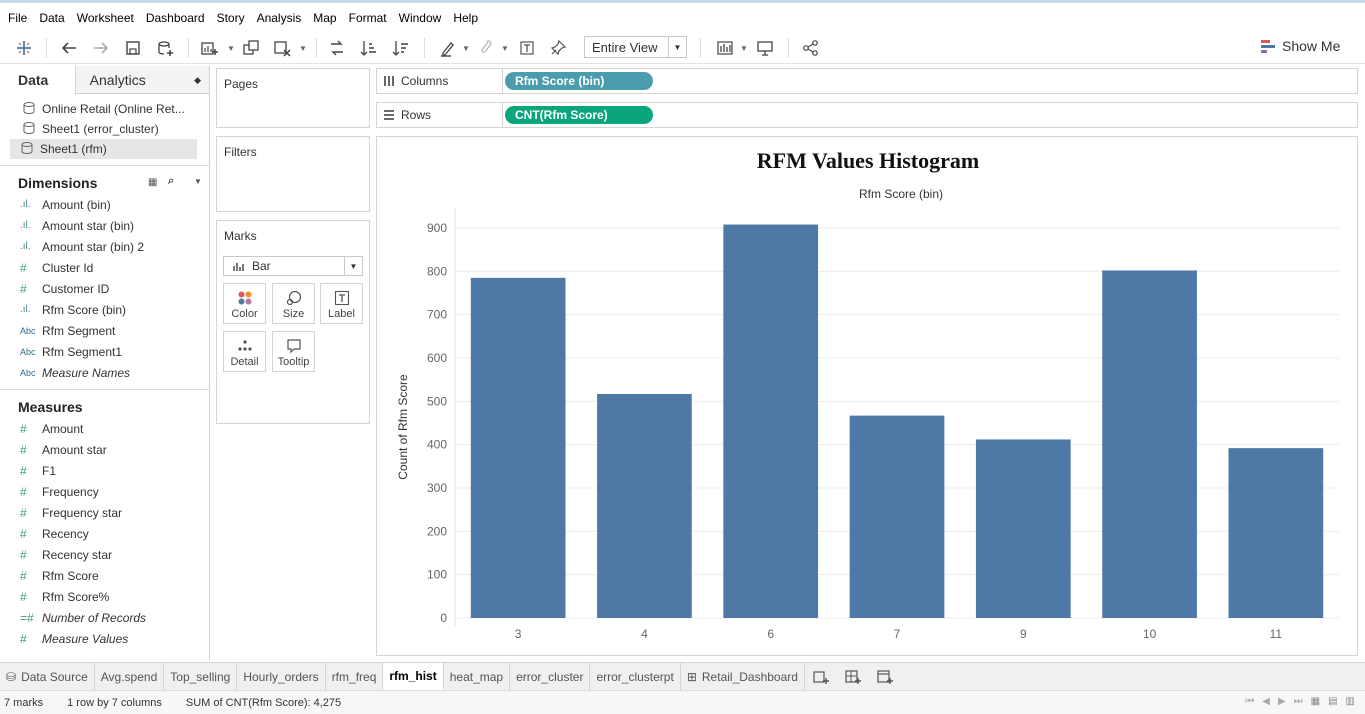  I want to click on redo-icon, so click(101, 48).